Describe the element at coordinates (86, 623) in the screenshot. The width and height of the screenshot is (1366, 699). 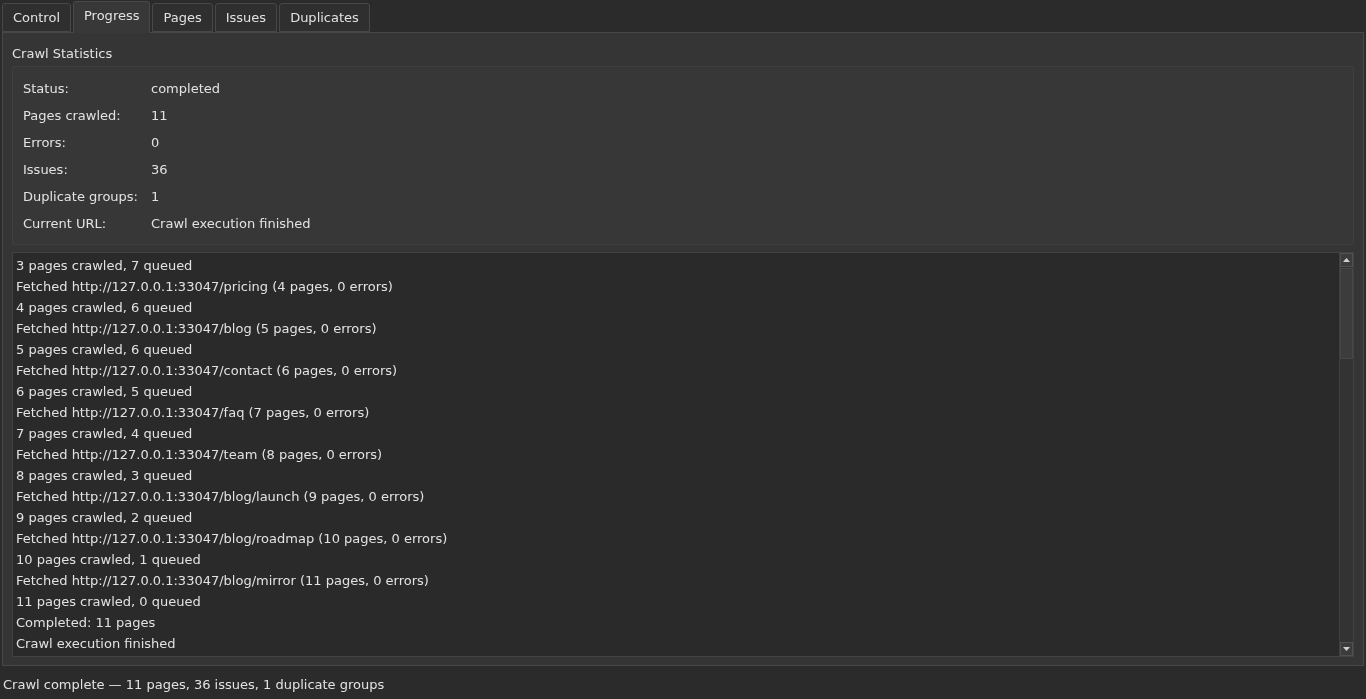
I see `log-line: Completed: 11 pages` at that location.